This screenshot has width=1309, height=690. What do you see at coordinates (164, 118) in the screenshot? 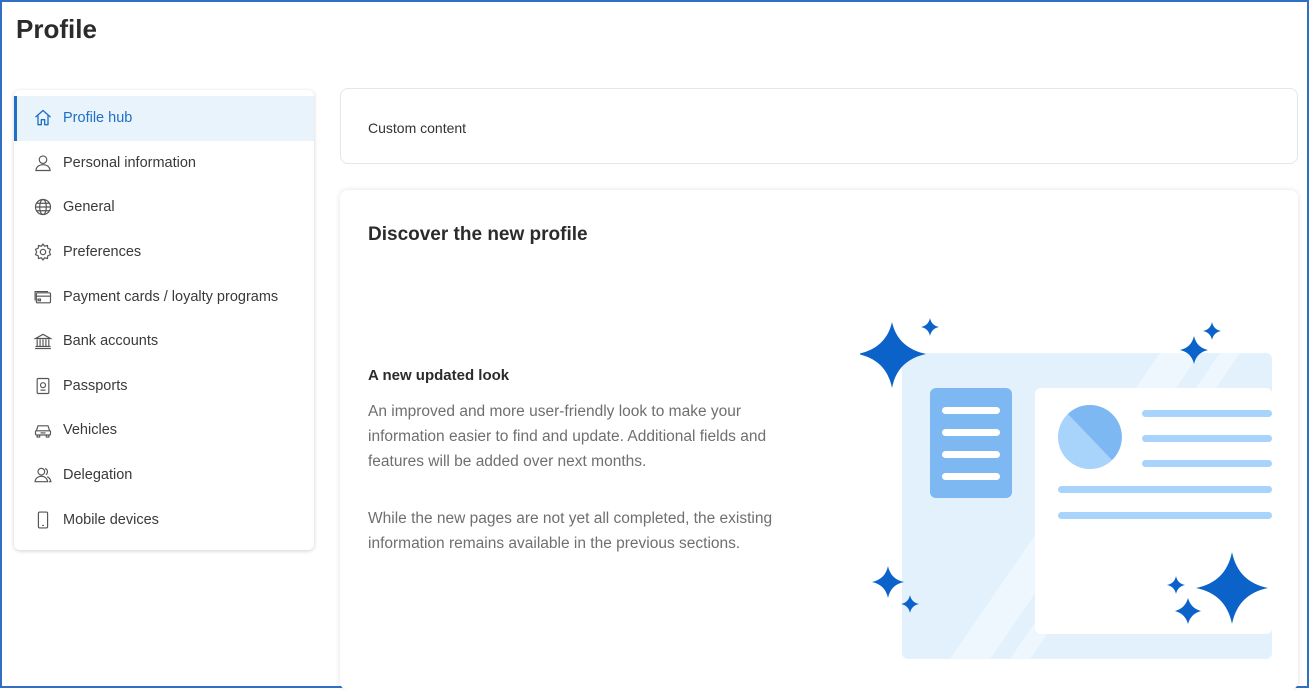
I see `sidebar-item-profile-hub: Profile hub` at bounding box center [164, 118].